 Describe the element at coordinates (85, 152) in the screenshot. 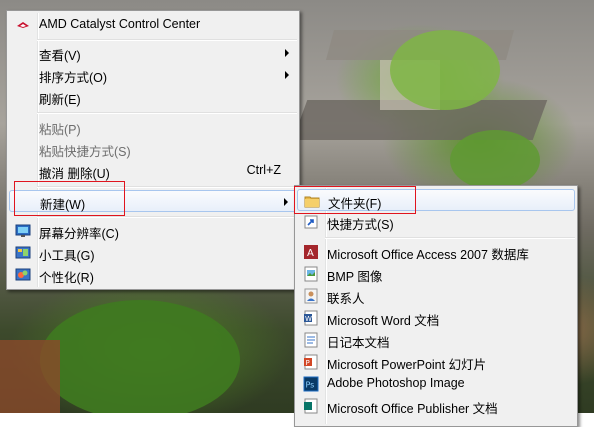

I see `menu-item-label: 粘贴快捷方式(S)` at that location.